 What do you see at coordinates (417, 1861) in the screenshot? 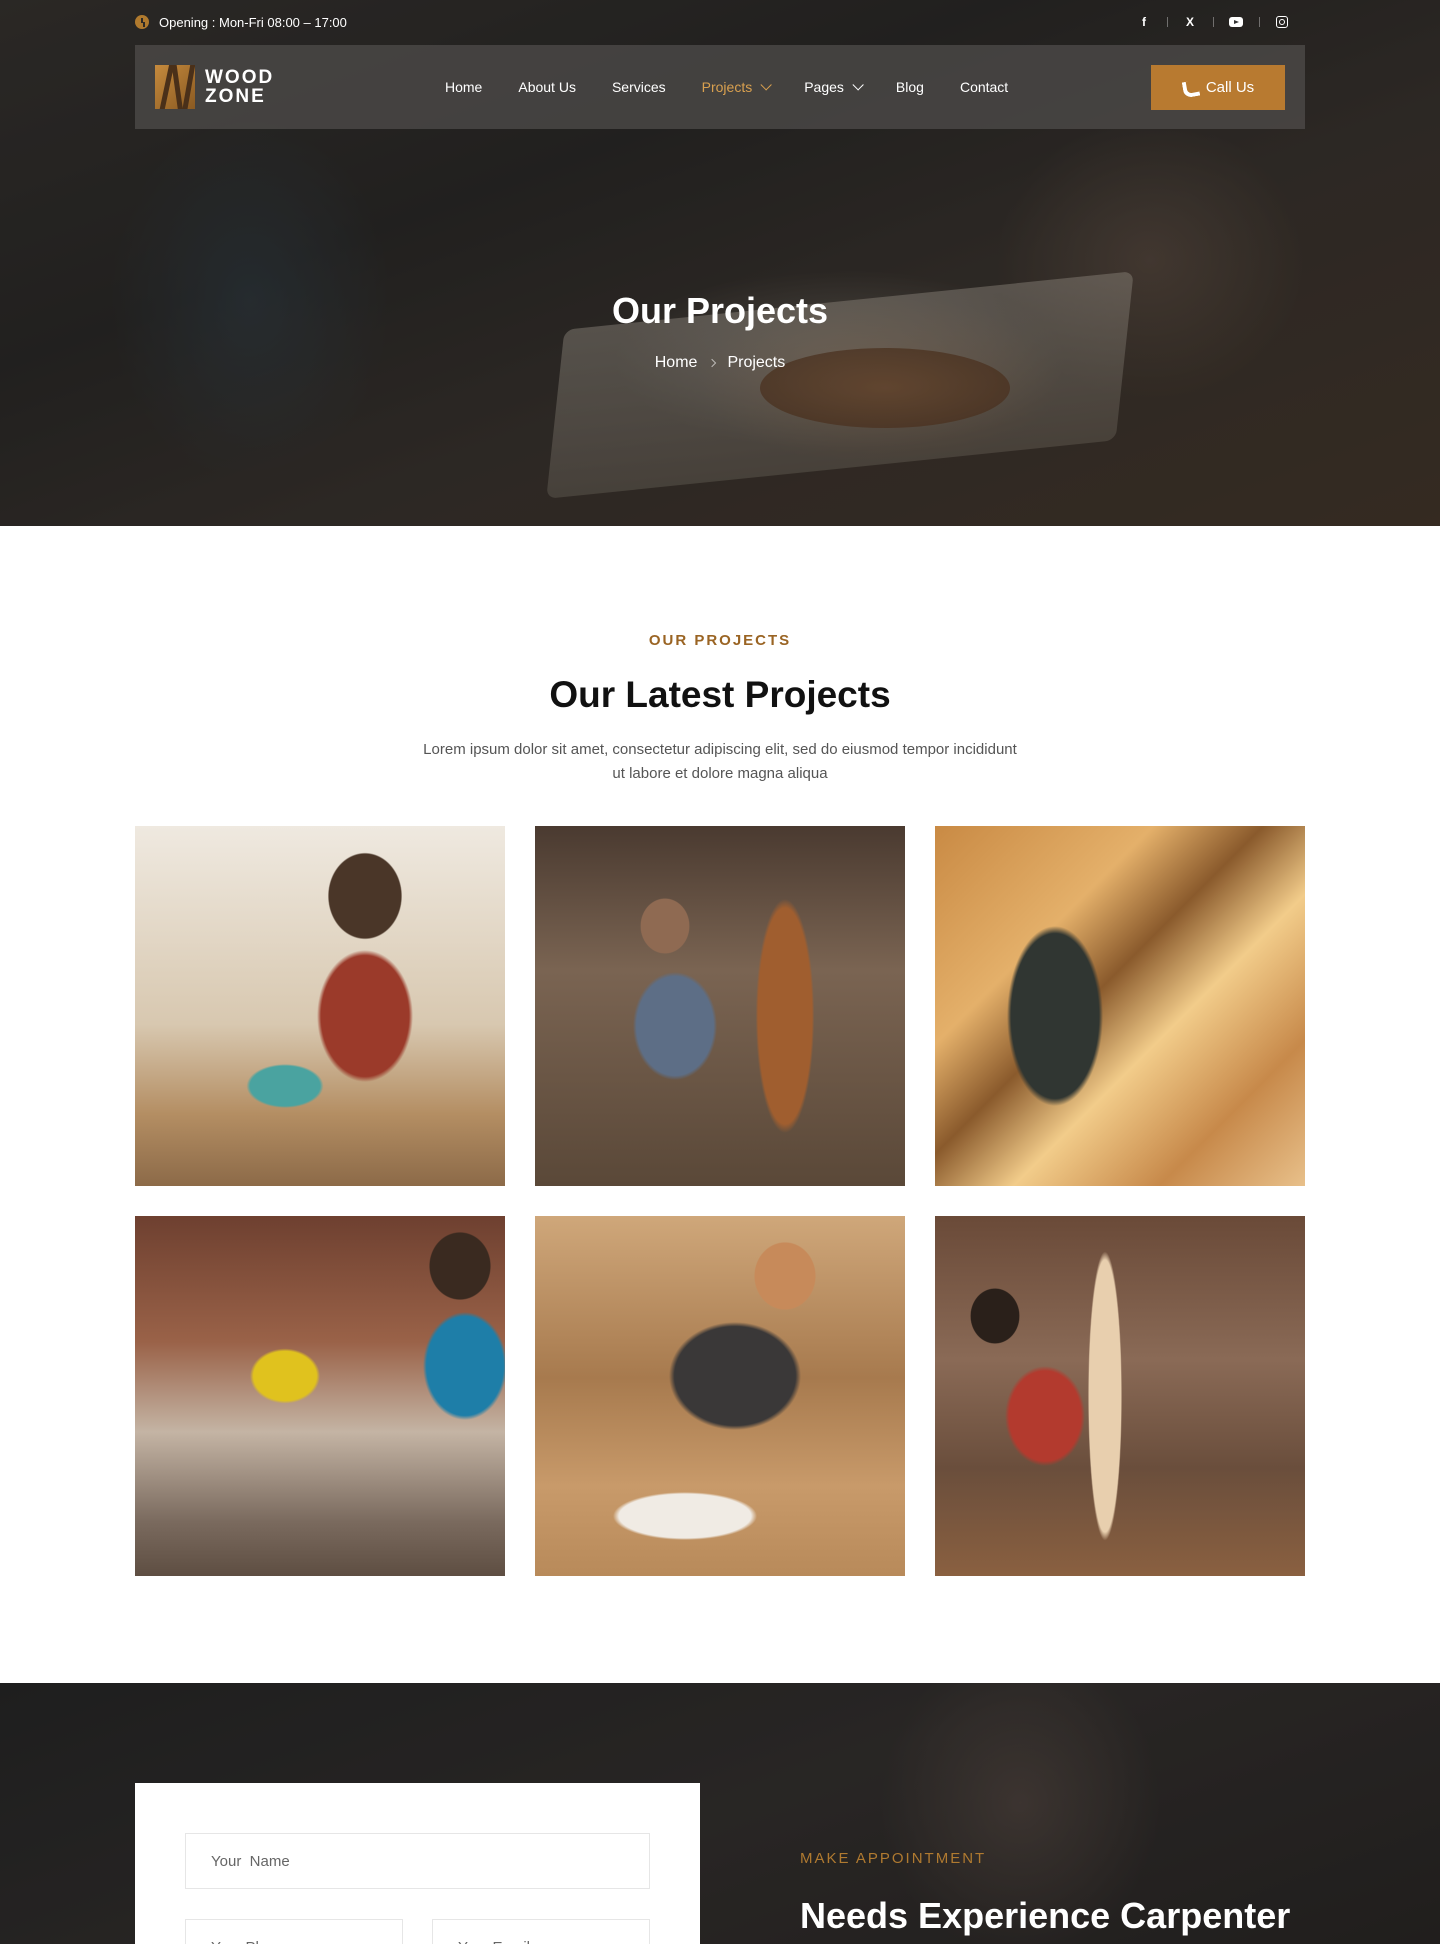
I see `name-field` at bounding box center [417, 1861].